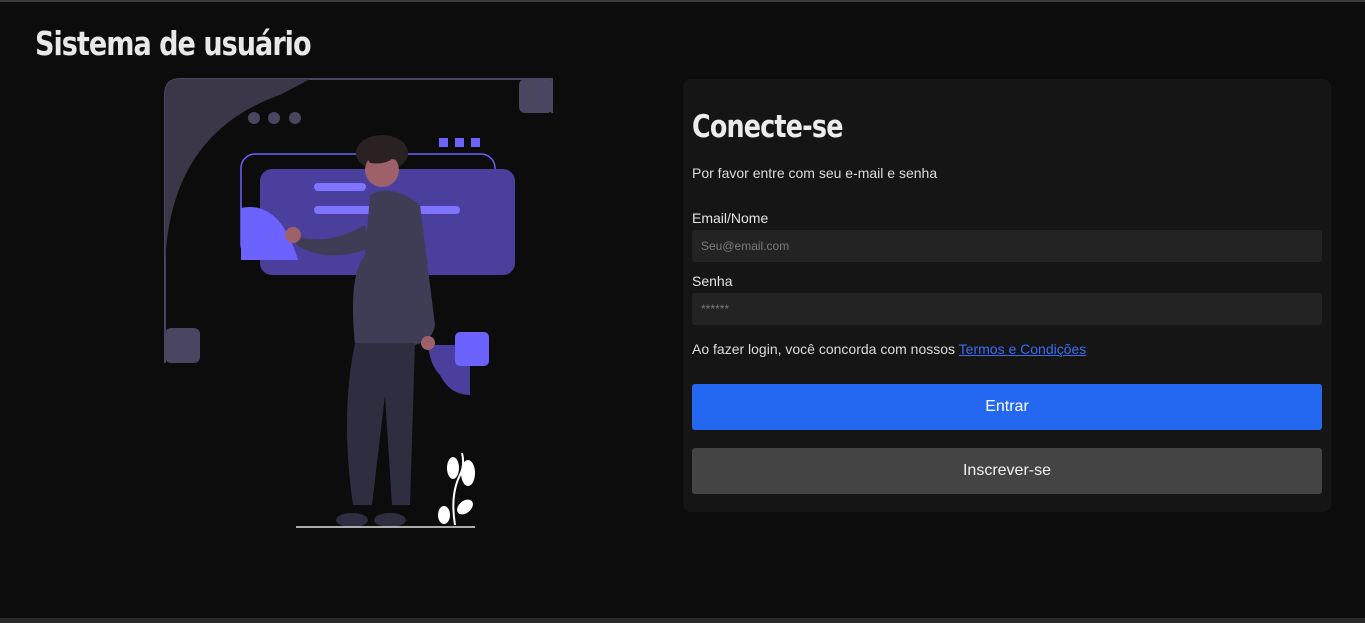 The image size is (1365, 623). Describe the element at coordinates (1007, 471) in the screenshot. I see `signup-button: Inscrever-se` at that location.